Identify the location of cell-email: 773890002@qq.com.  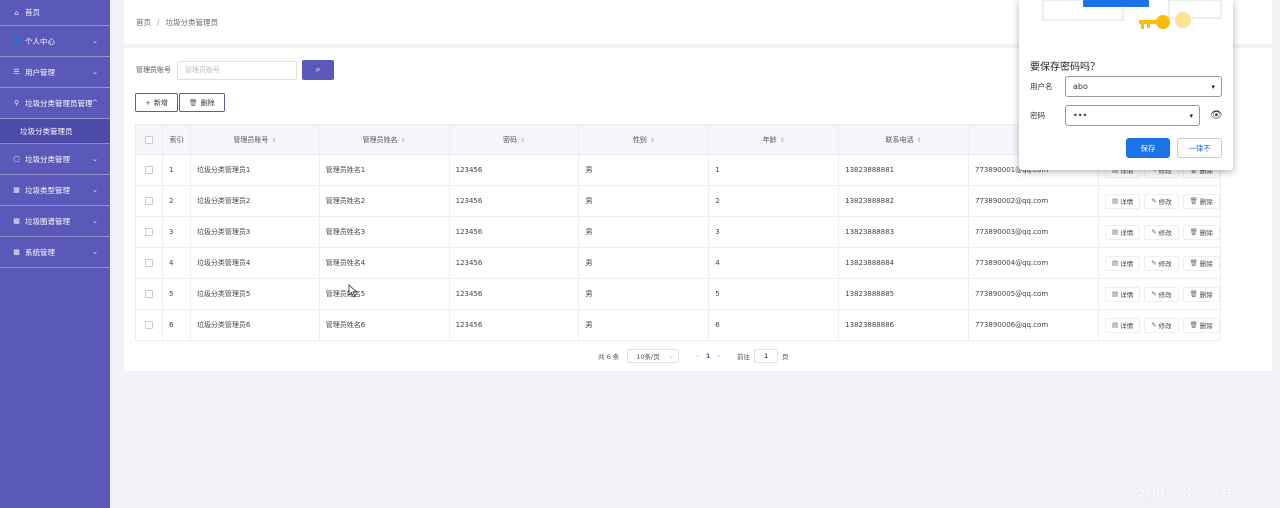
(1033, 201).